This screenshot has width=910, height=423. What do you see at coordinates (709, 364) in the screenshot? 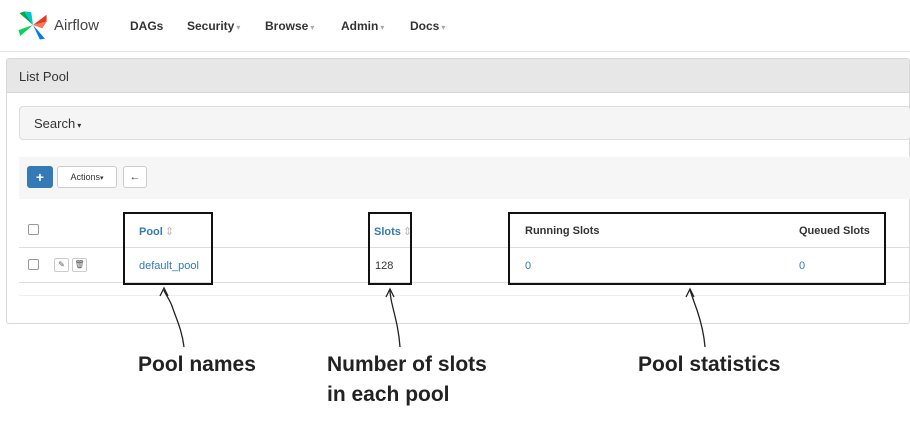
I see `callout-pool-statistics: Pool statistics` at bounding box center [709, 364].